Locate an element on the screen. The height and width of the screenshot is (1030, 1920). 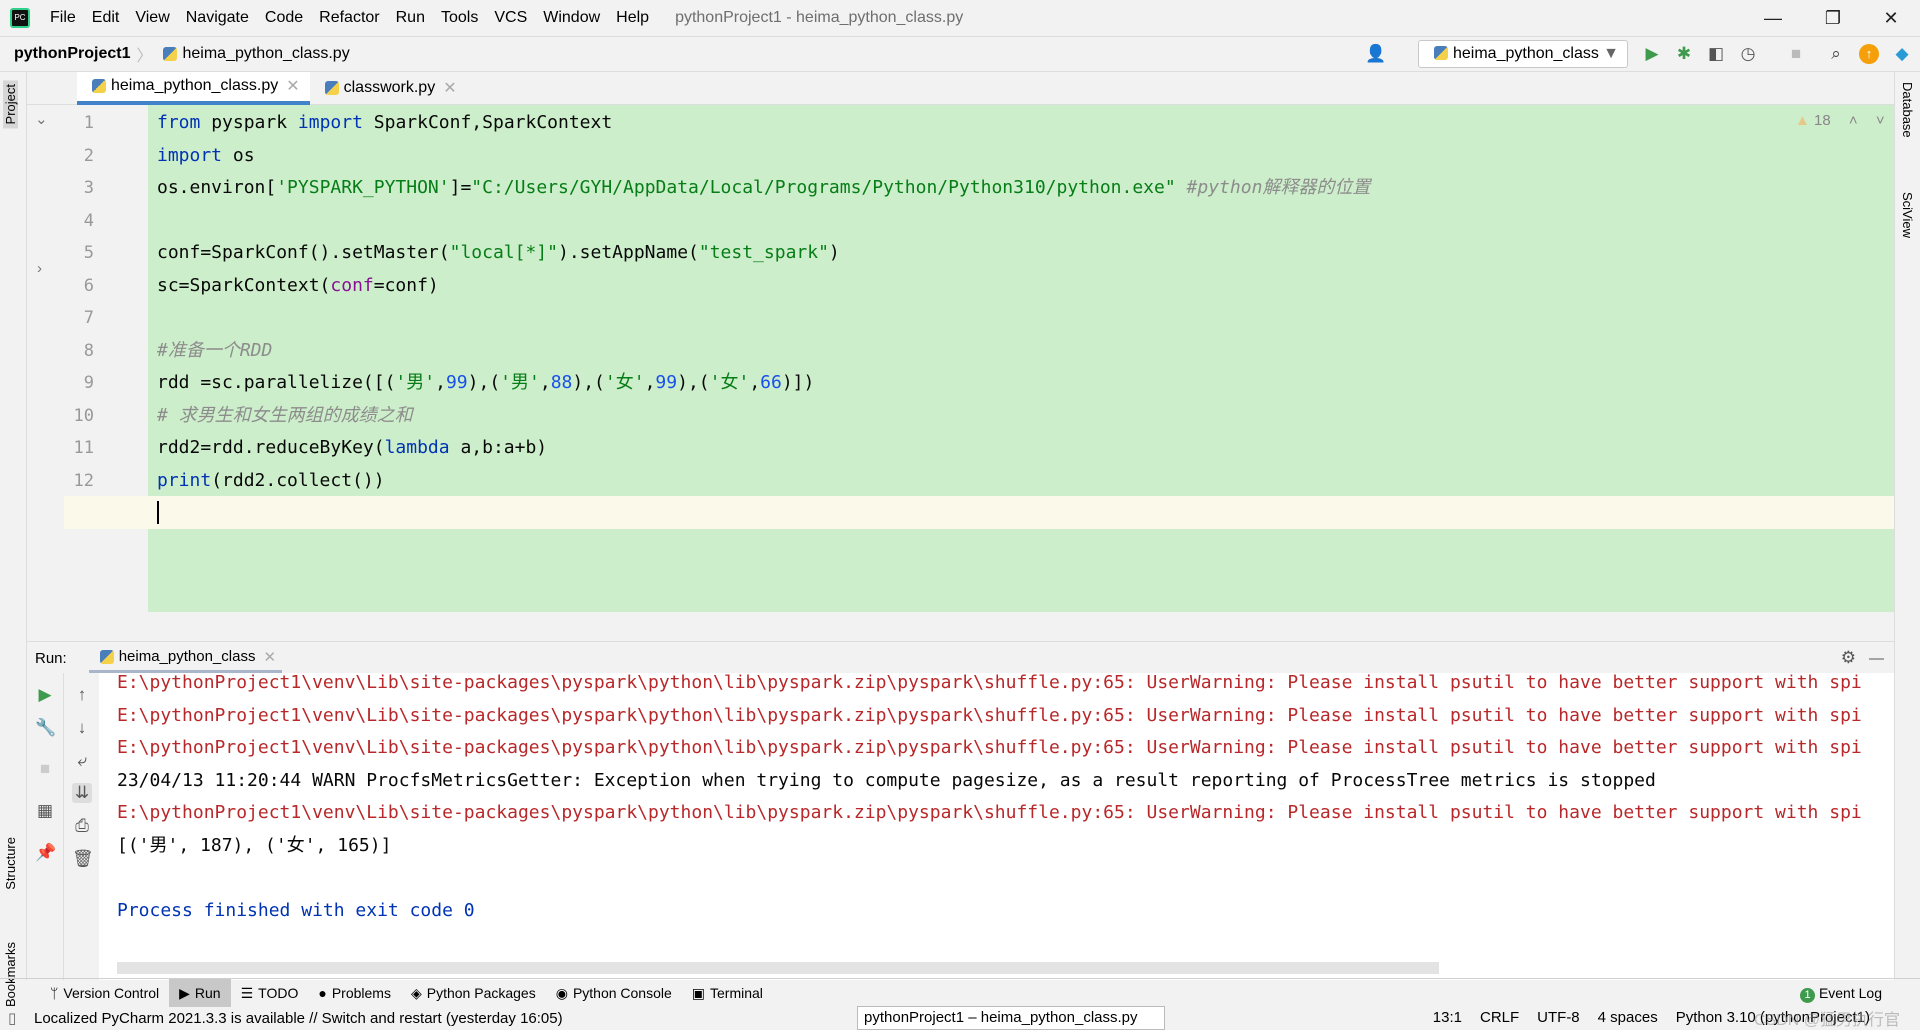
run-icon: ▶ is located at coordinates (1652, 54).